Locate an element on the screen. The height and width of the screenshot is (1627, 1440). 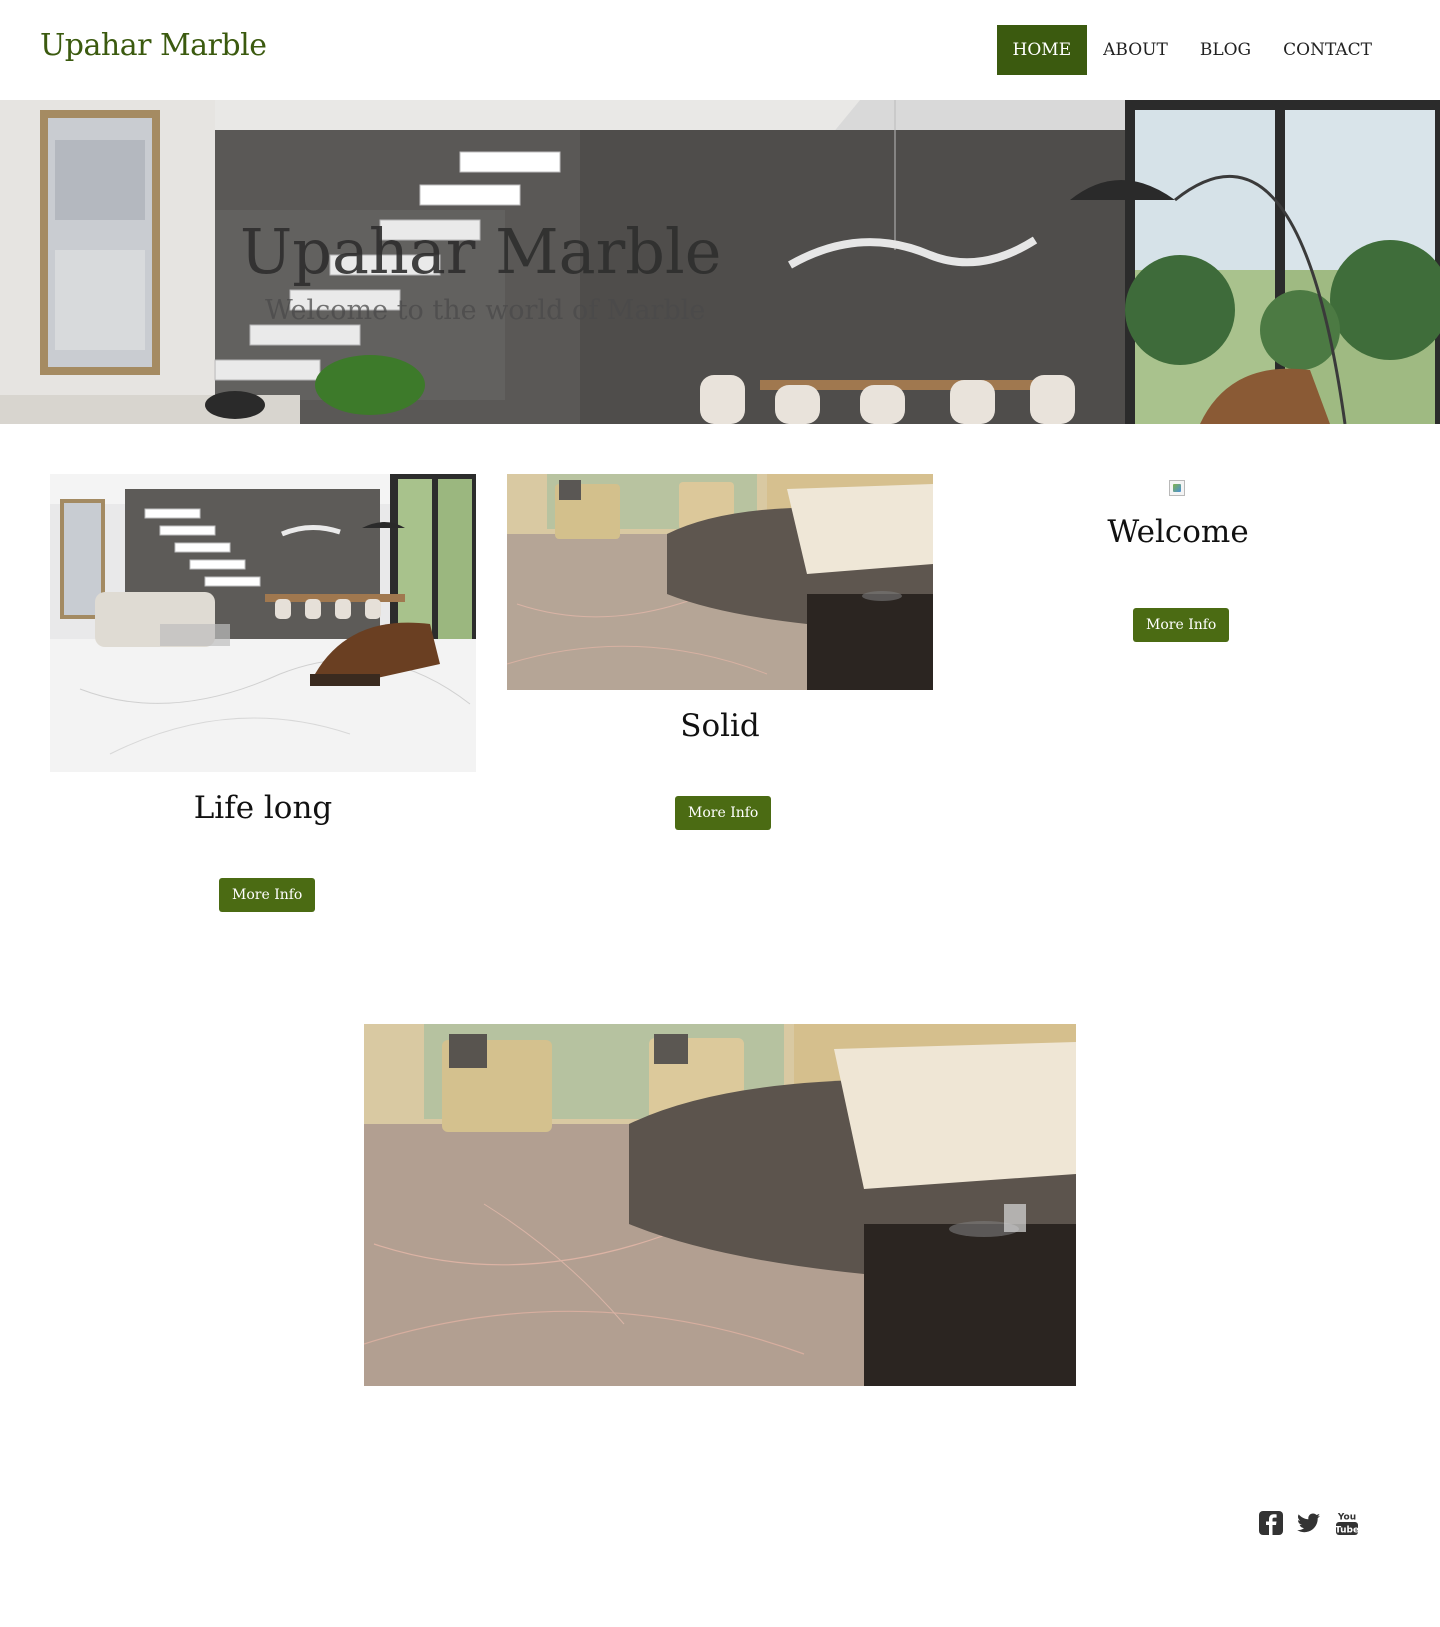
card-title-solid: Solid is located at coordinates (720, 726).